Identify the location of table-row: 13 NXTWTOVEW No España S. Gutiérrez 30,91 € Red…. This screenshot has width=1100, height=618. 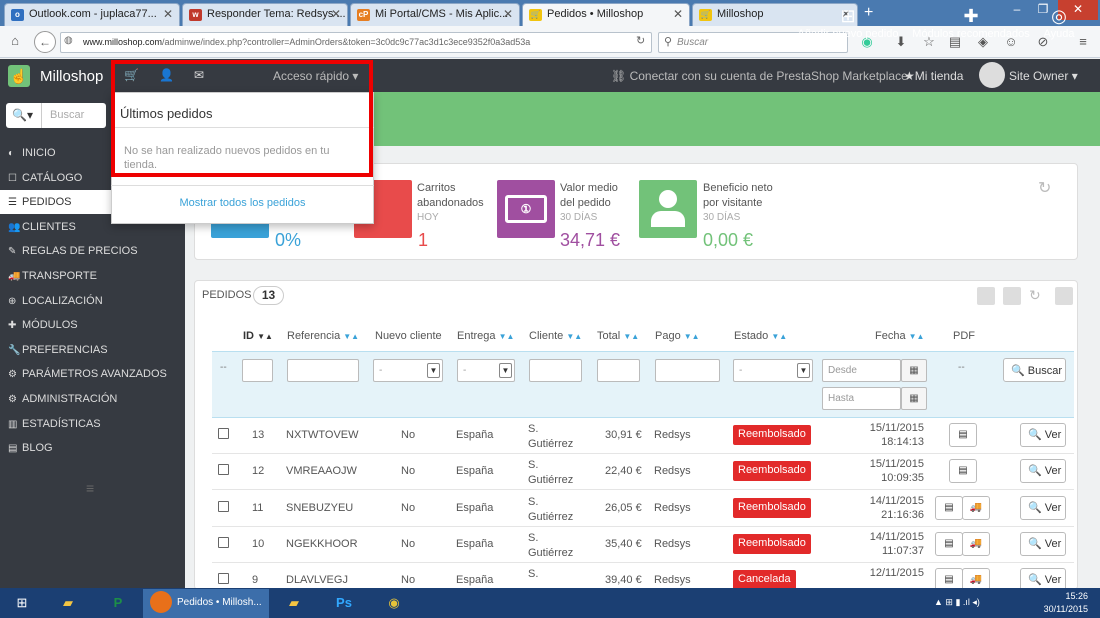
(643, 436).